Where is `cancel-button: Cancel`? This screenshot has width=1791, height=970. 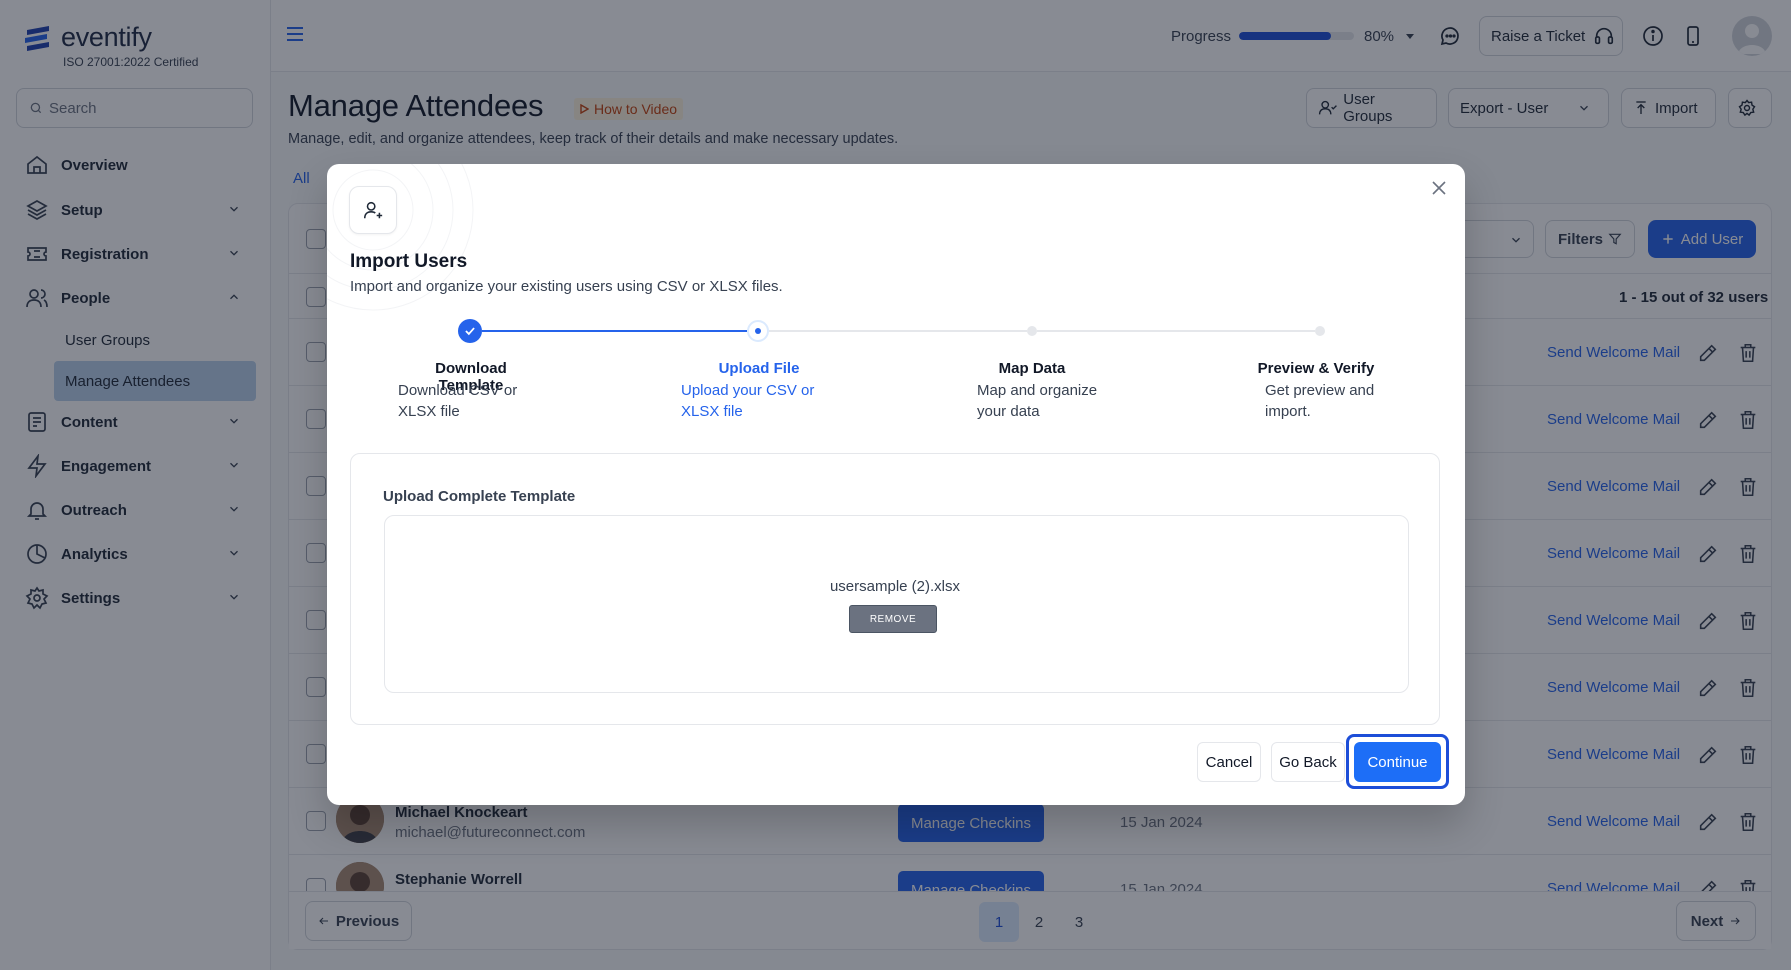 cancel-button: Cancel is located at coordinates (1229, 762).